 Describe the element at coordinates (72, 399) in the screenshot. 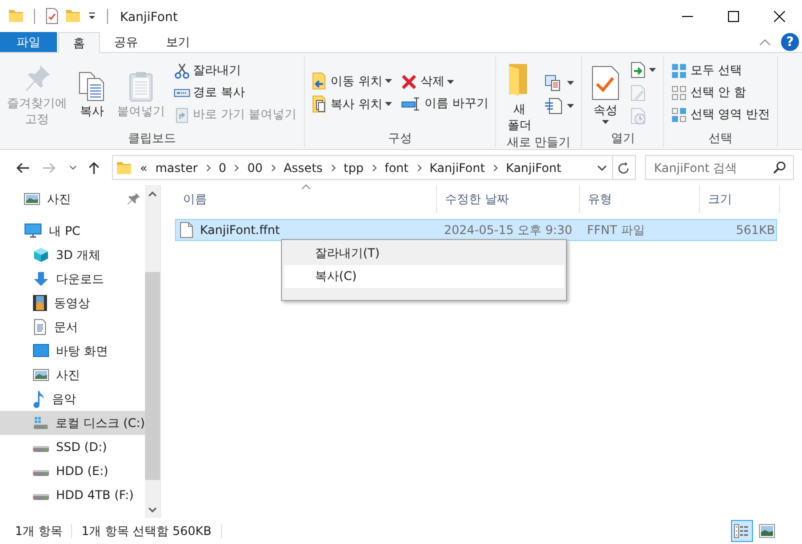

I see `nav-item: 음악` at that location.